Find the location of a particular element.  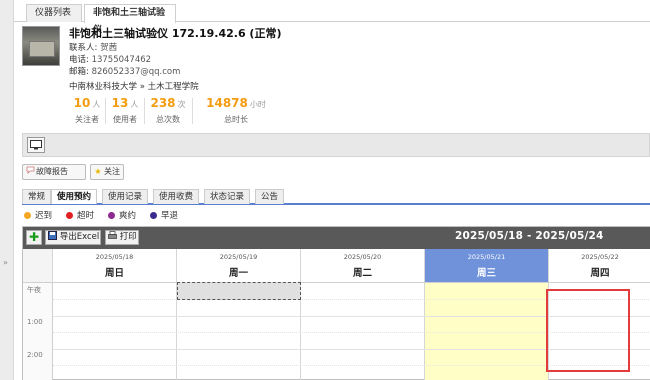

stat-users: 13 人 使用者 is located at coordinates (125, 110).